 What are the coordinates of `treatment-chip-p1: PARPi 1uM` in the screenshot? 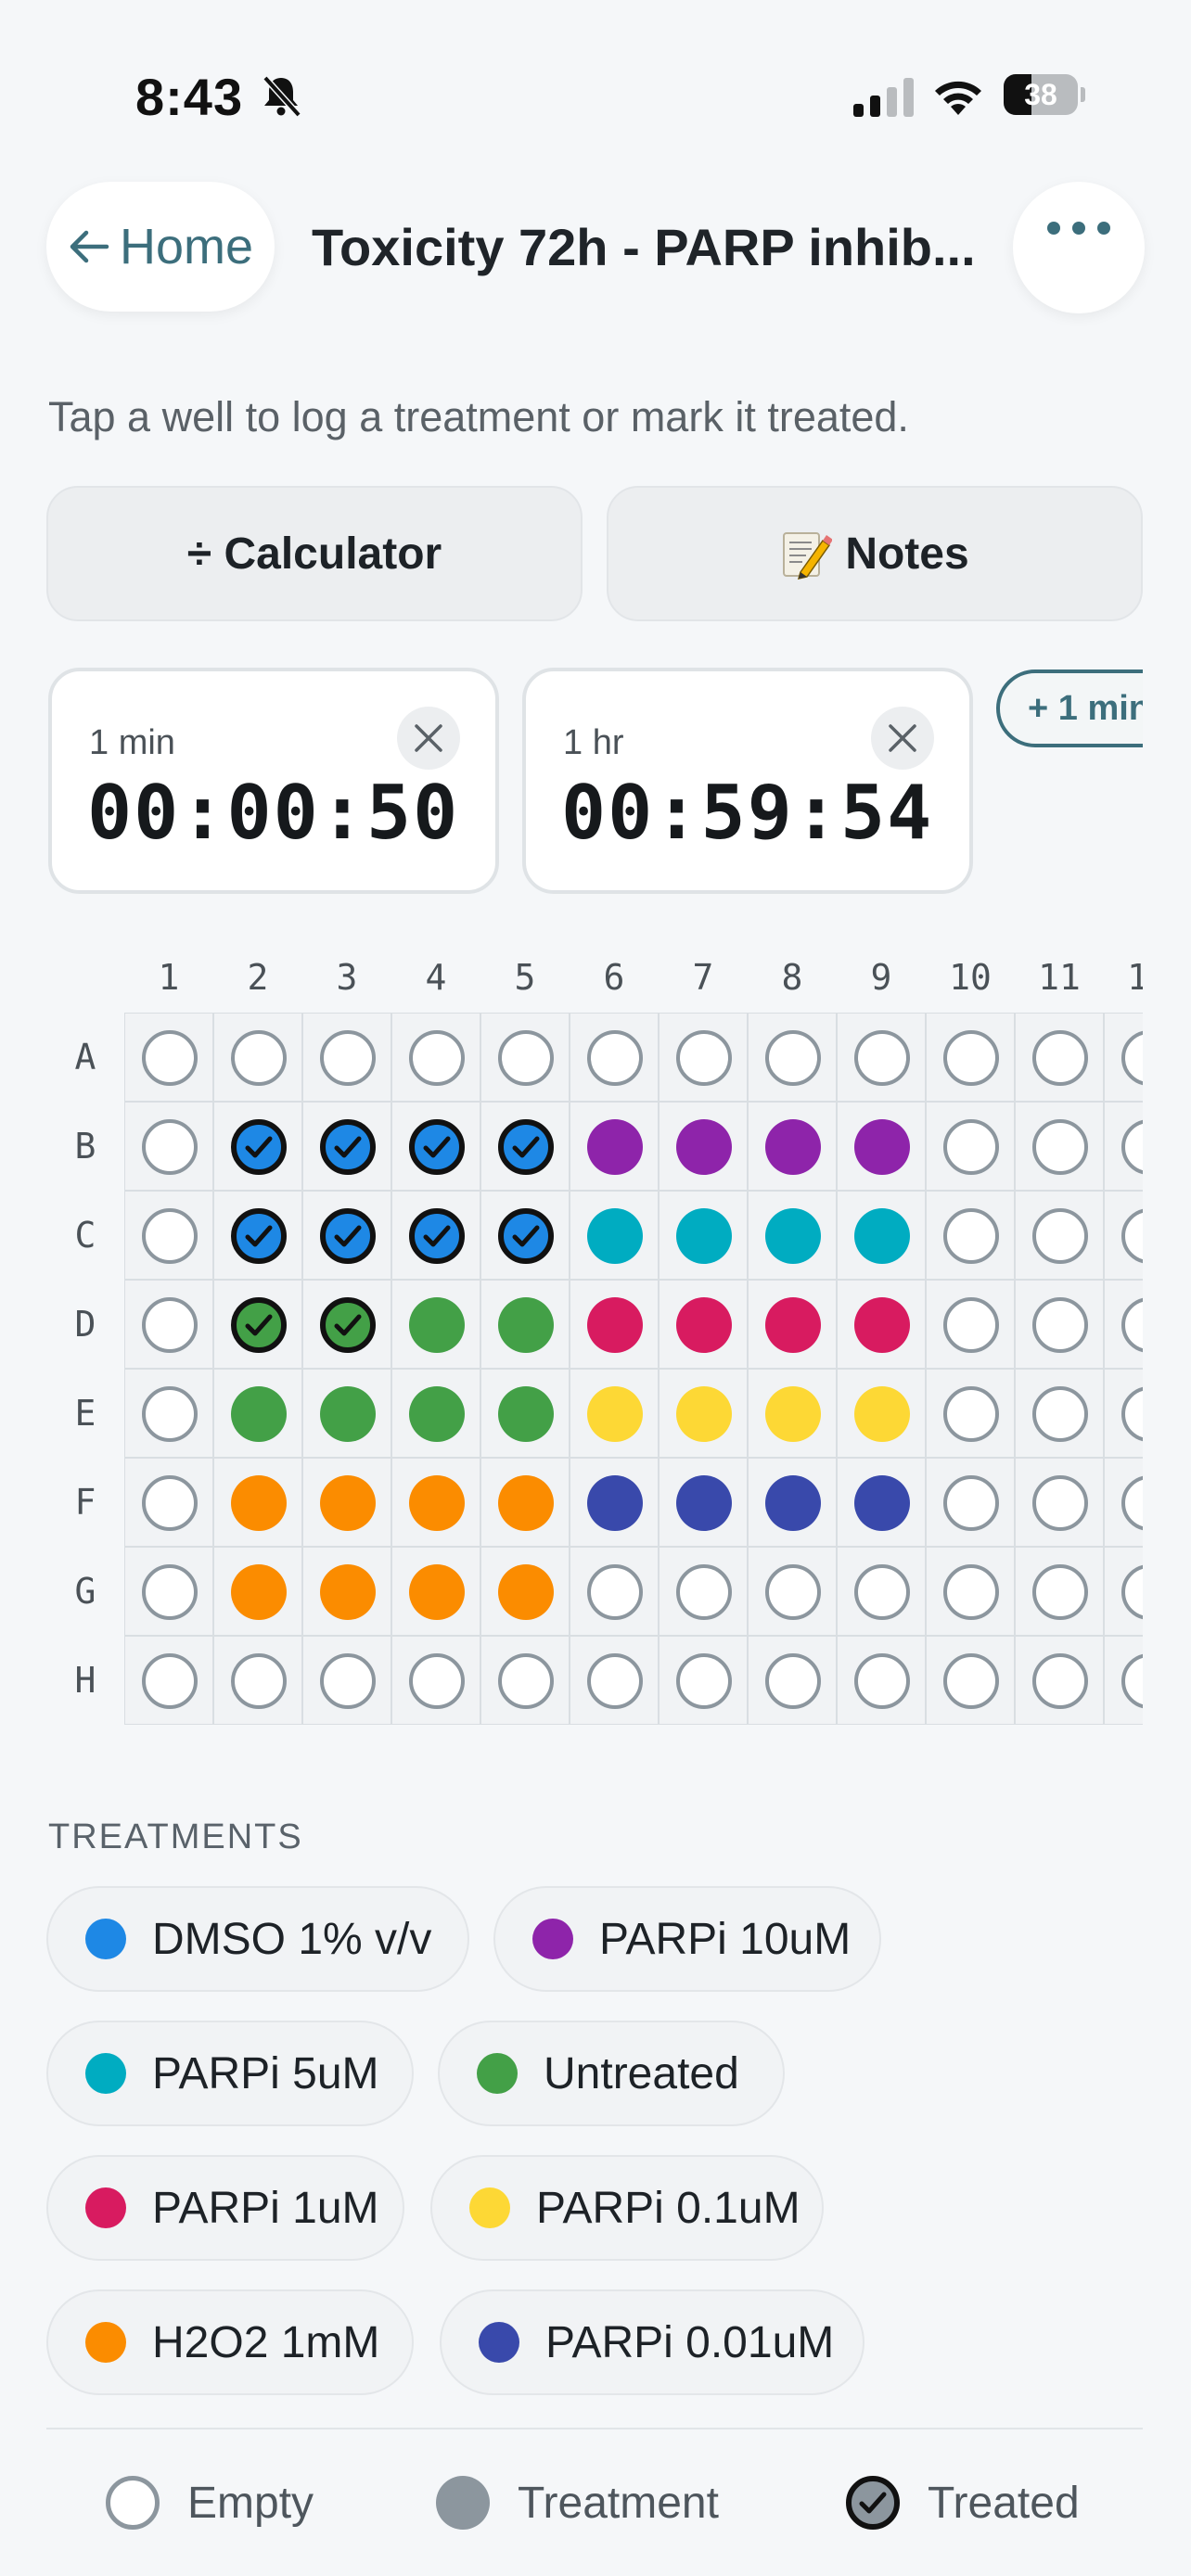 It's located at (225, 2208).